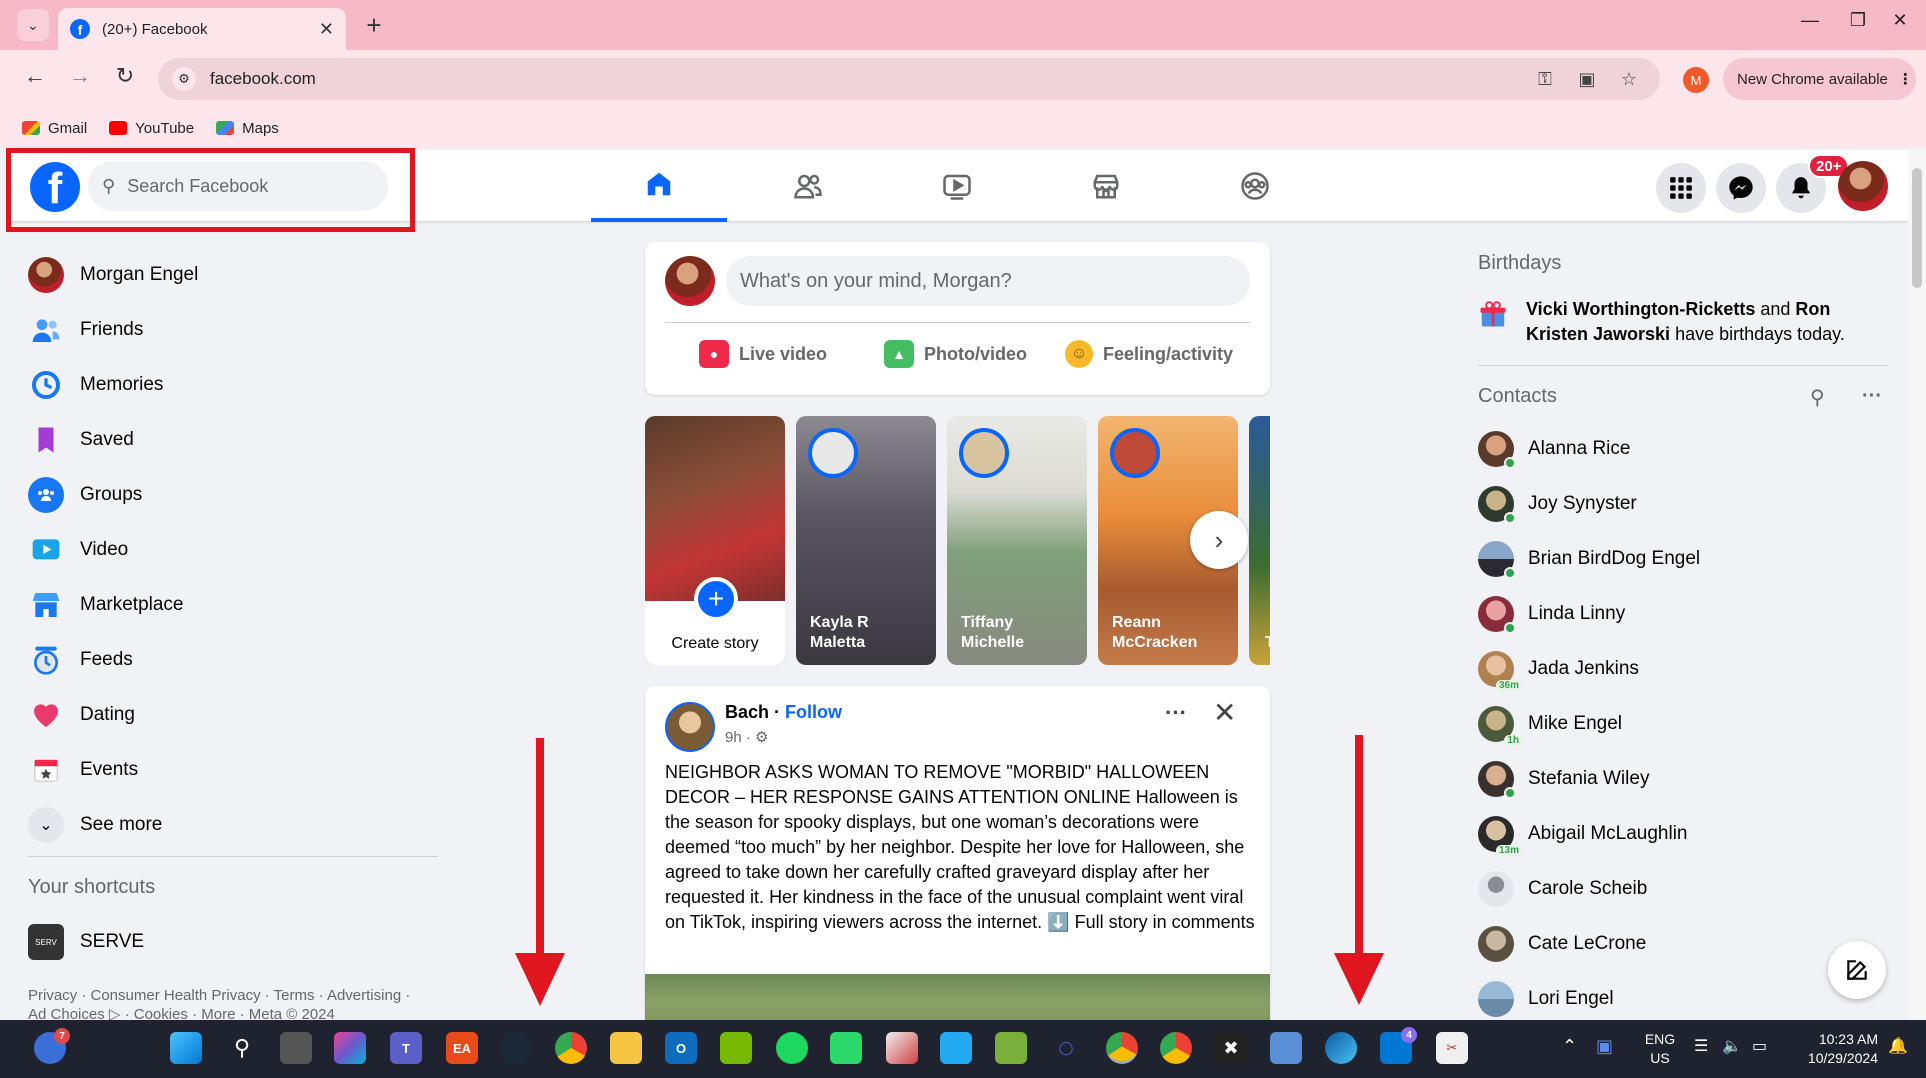  Describe the element at coordinates (1231, 1048) in the screenshot. I see `capcut-icon: ✖` at that location.